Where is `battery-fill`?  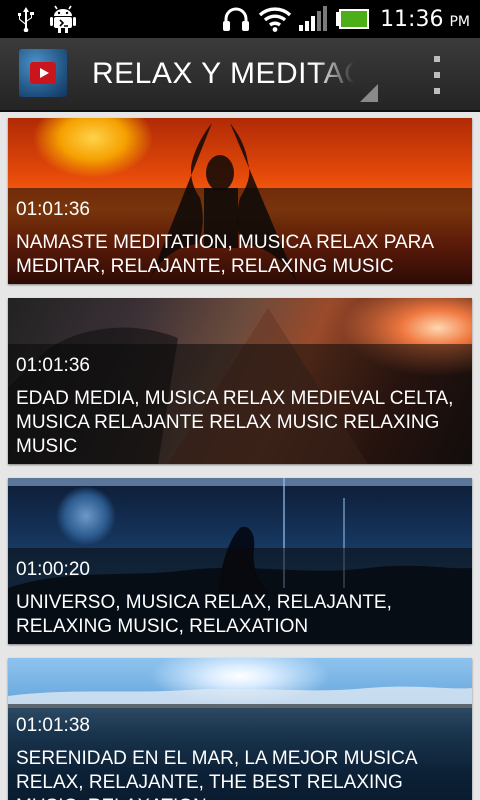 battery-fill is located at coordinates (354, 19).